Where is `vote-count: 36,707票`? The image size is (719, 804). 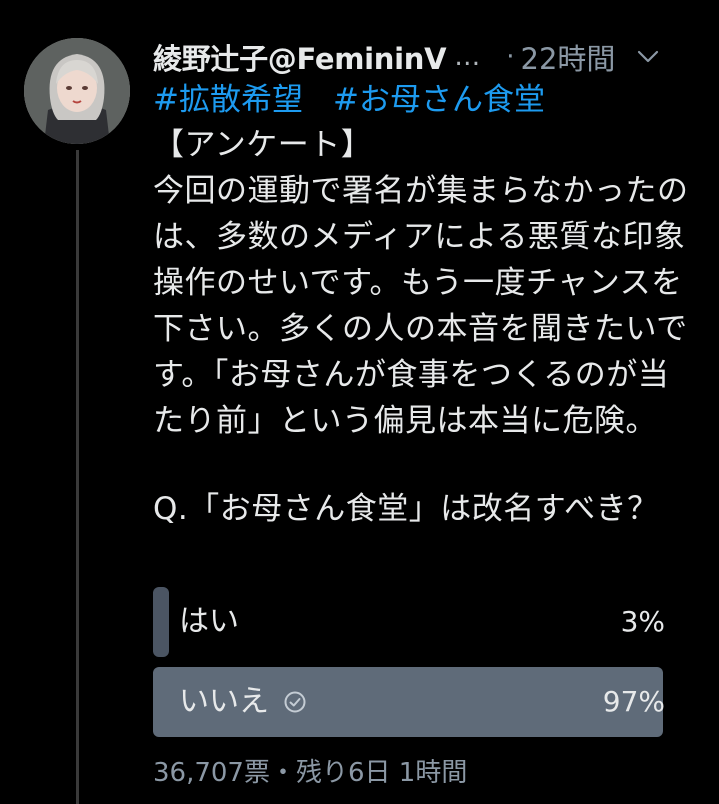 vote-count: 36,707票 is located at coordinates (211, 773).